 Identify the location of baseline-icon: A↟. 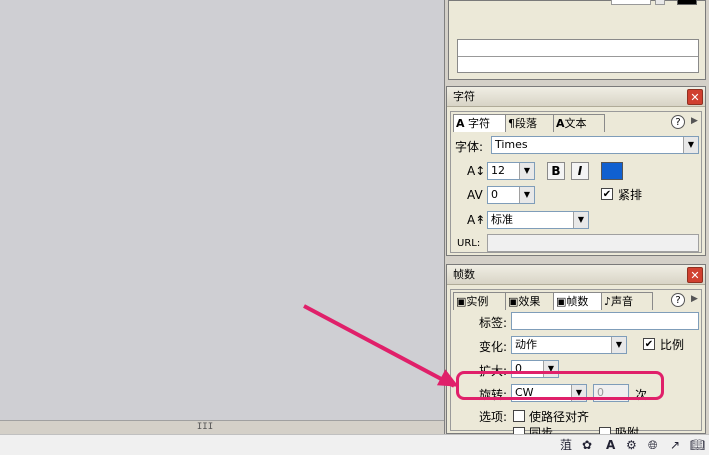
(476, 220).